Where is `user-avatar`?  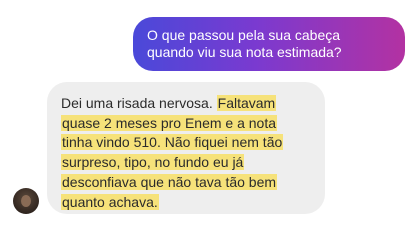
user-avatar is located at coordinates (26, 201).